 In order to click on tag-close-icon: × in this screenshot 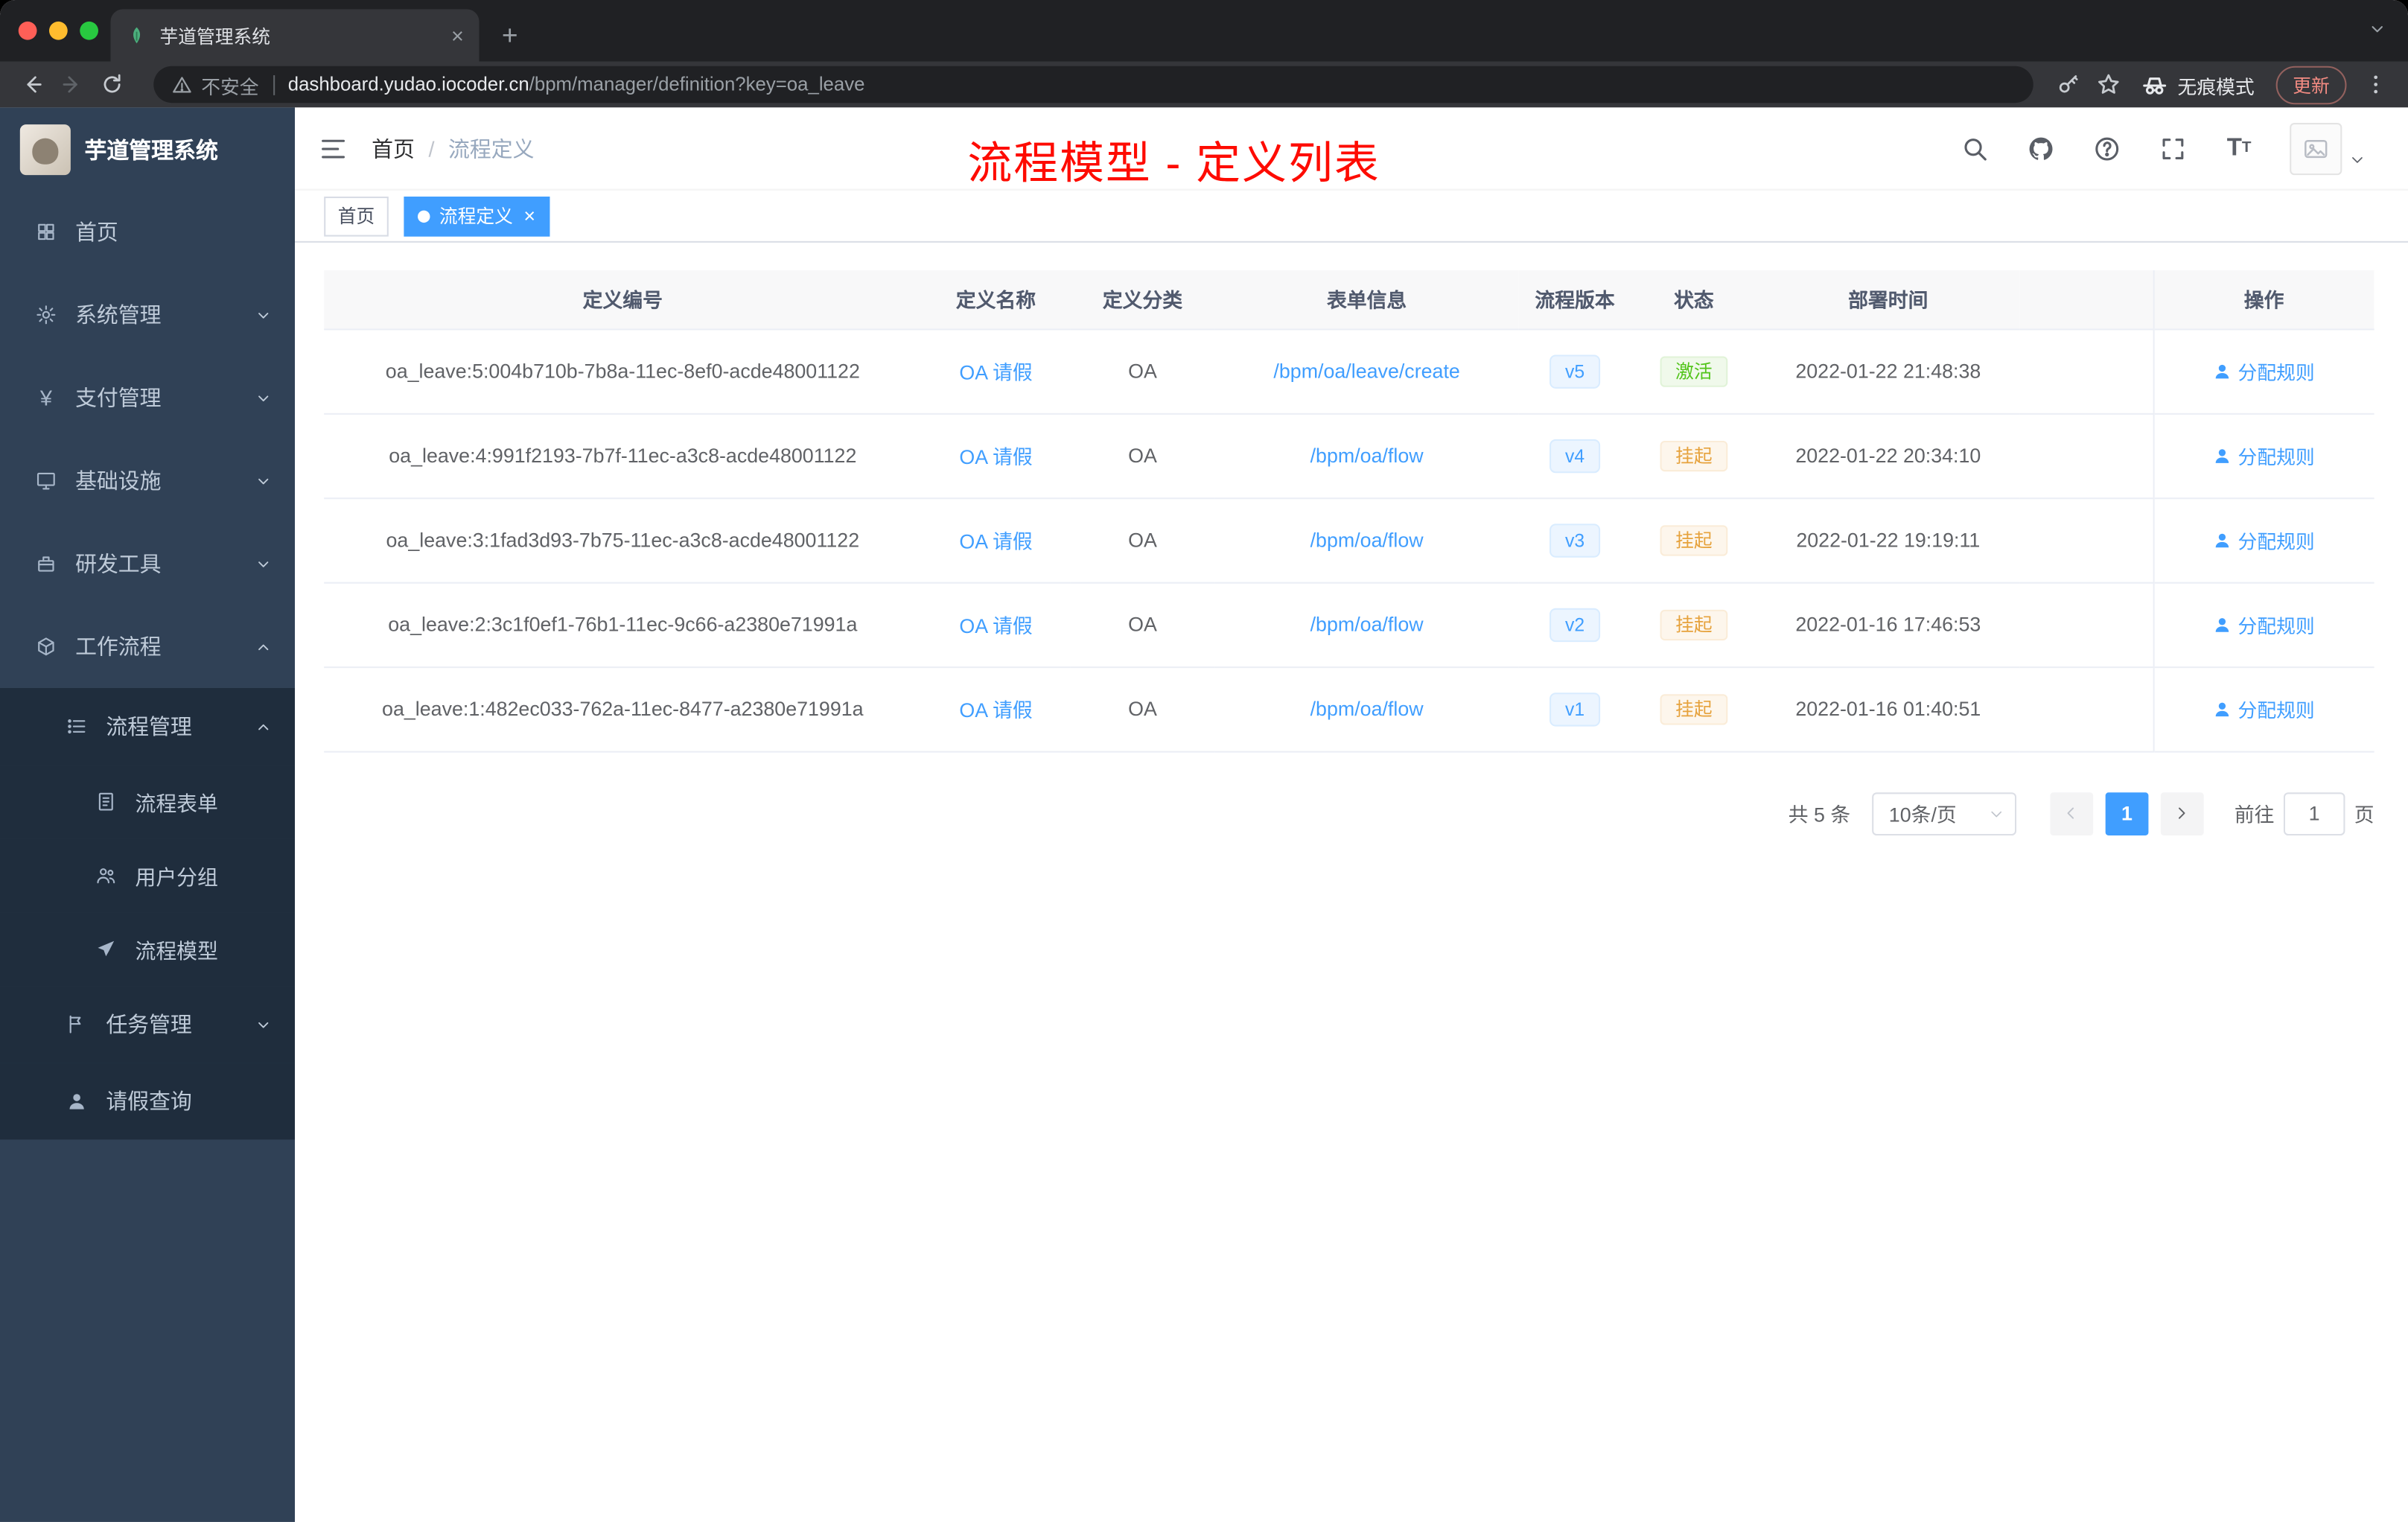, I will do `click(529, 216)`.